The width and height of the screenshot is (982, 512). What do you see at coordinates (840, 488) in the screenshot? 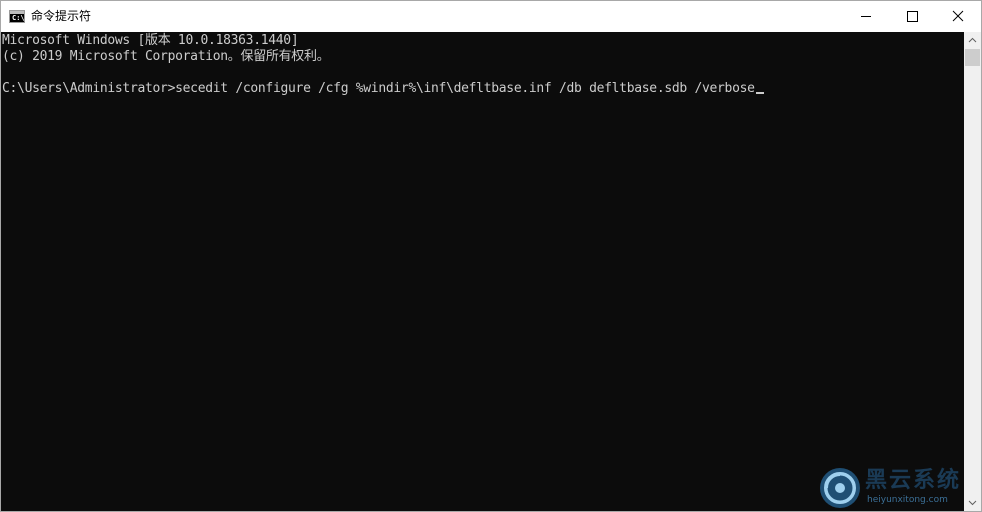
I see `watermark-logo-icon` at bounding box center [840, 488].